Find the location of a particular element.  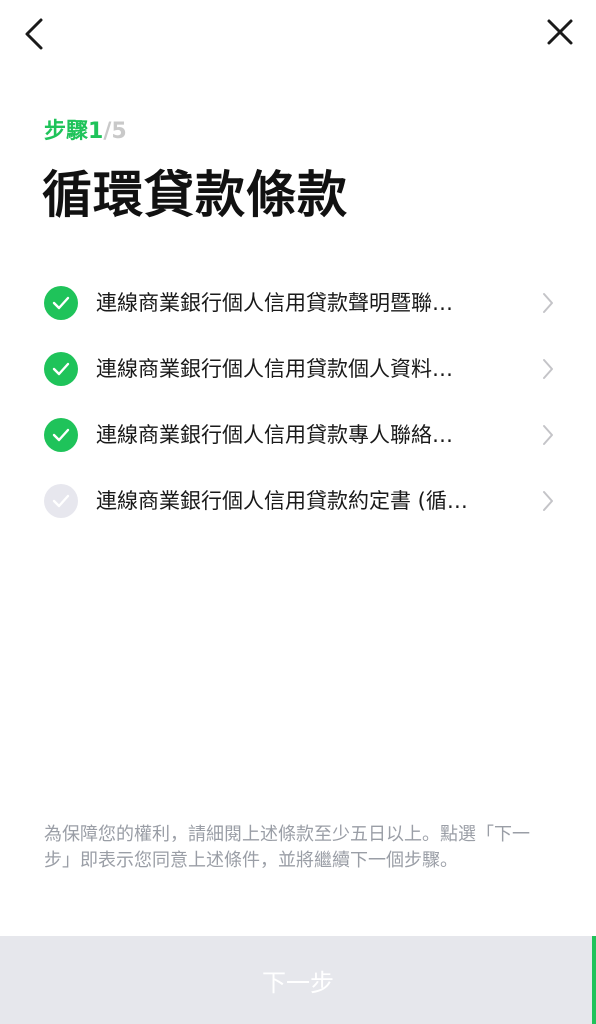

close-button is located at coordinates (560, 32).